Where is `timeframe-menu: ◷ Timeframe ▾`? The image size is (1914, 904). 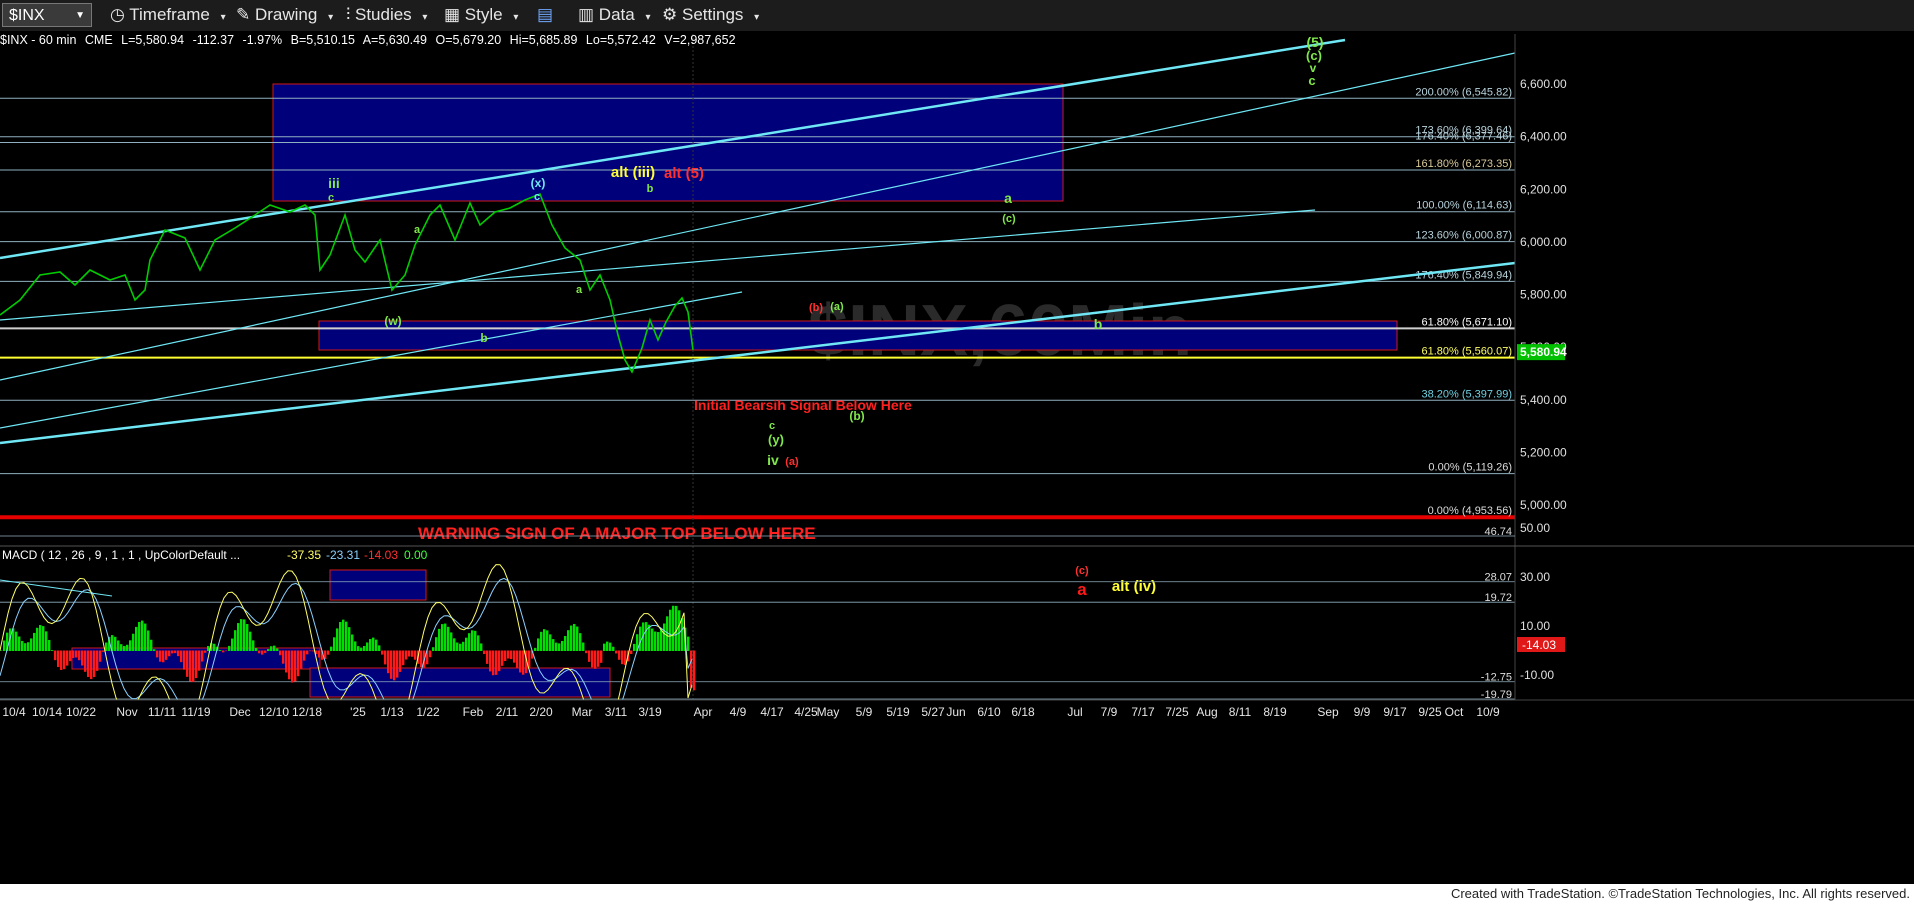 timeframe-menu: ◷ Timeframe ▾ is located at coordinates (168, 15).